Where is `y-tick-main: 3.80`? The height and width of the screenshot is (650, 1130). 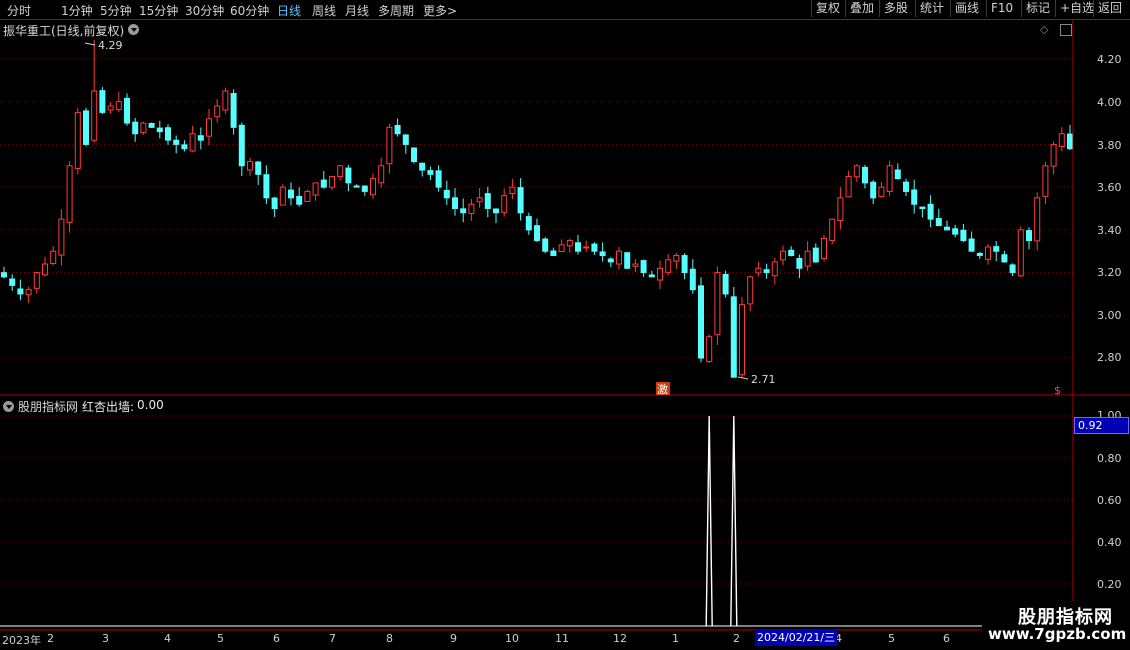
y-tick-main: 3.80 is located at coordinates (1109, 145).